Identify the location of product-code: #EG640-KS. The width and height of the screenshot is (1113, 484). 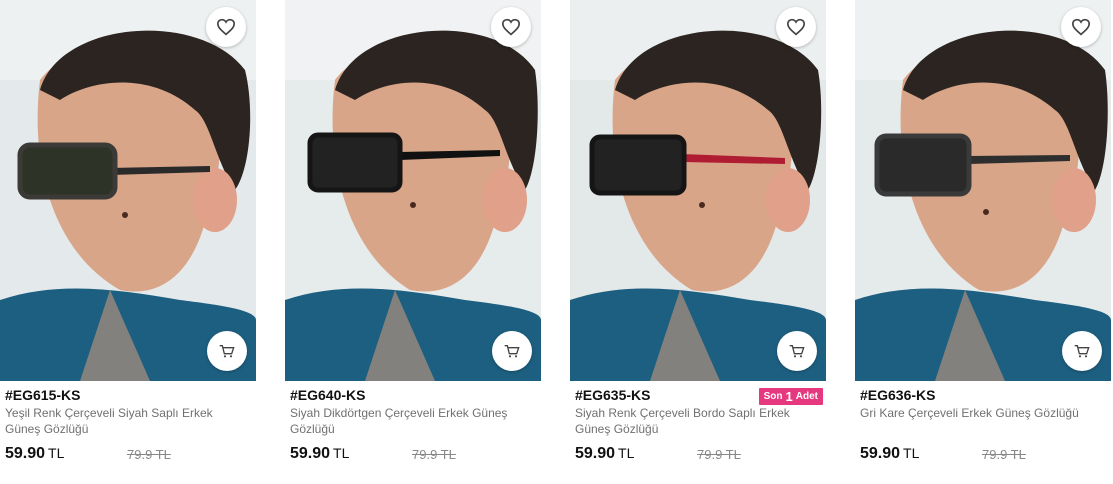
(414, 395).